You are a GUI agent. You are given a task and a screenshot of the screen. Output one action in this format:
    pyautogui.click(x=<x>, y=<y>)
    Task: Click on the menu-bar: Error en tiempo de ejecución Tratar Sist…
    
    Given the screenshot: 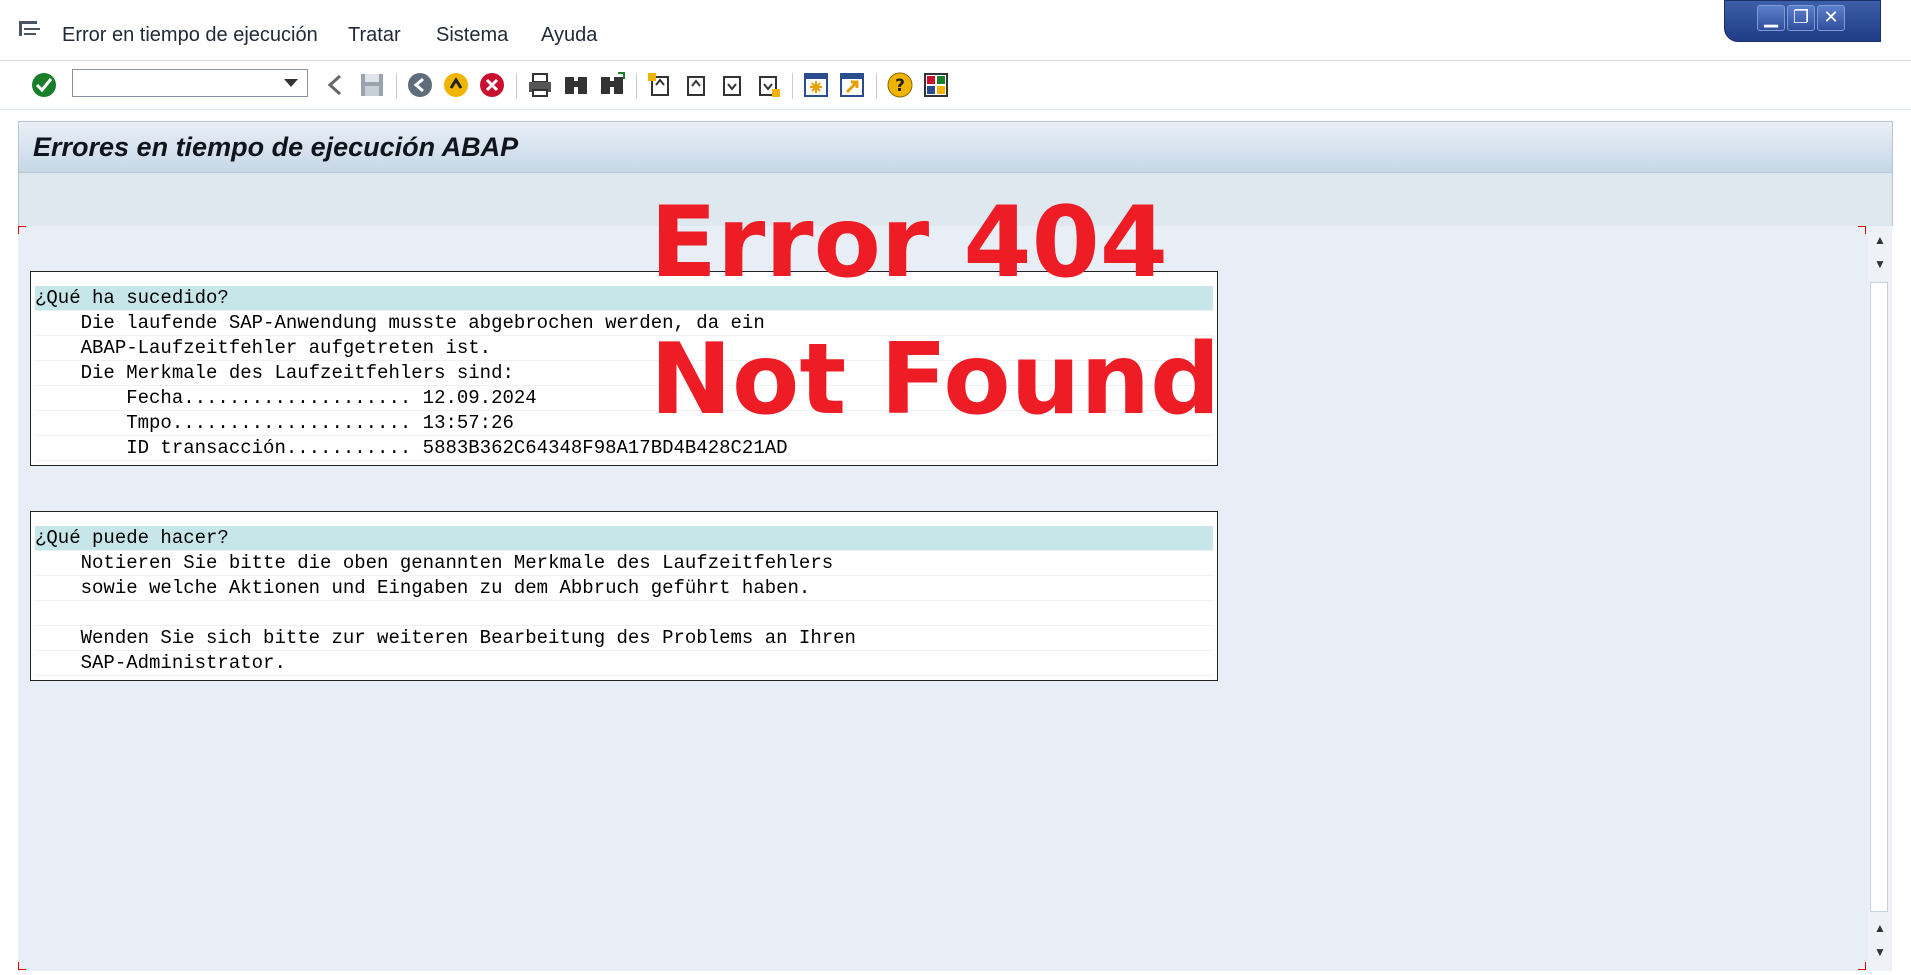 What is the action you would take?
    pyautogui.click(x=955, y=30)
    